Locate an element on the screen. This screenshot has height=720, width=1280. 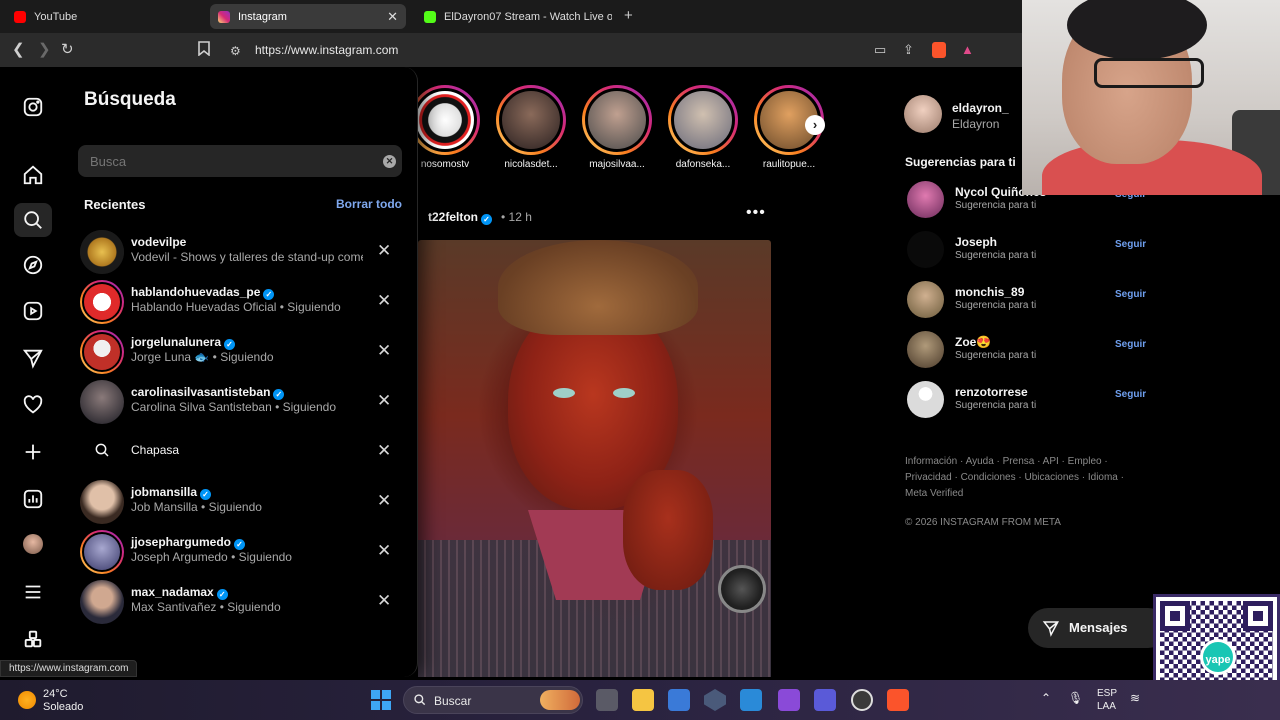
menu-hamburger-icon is located at coordinates (33, 592).